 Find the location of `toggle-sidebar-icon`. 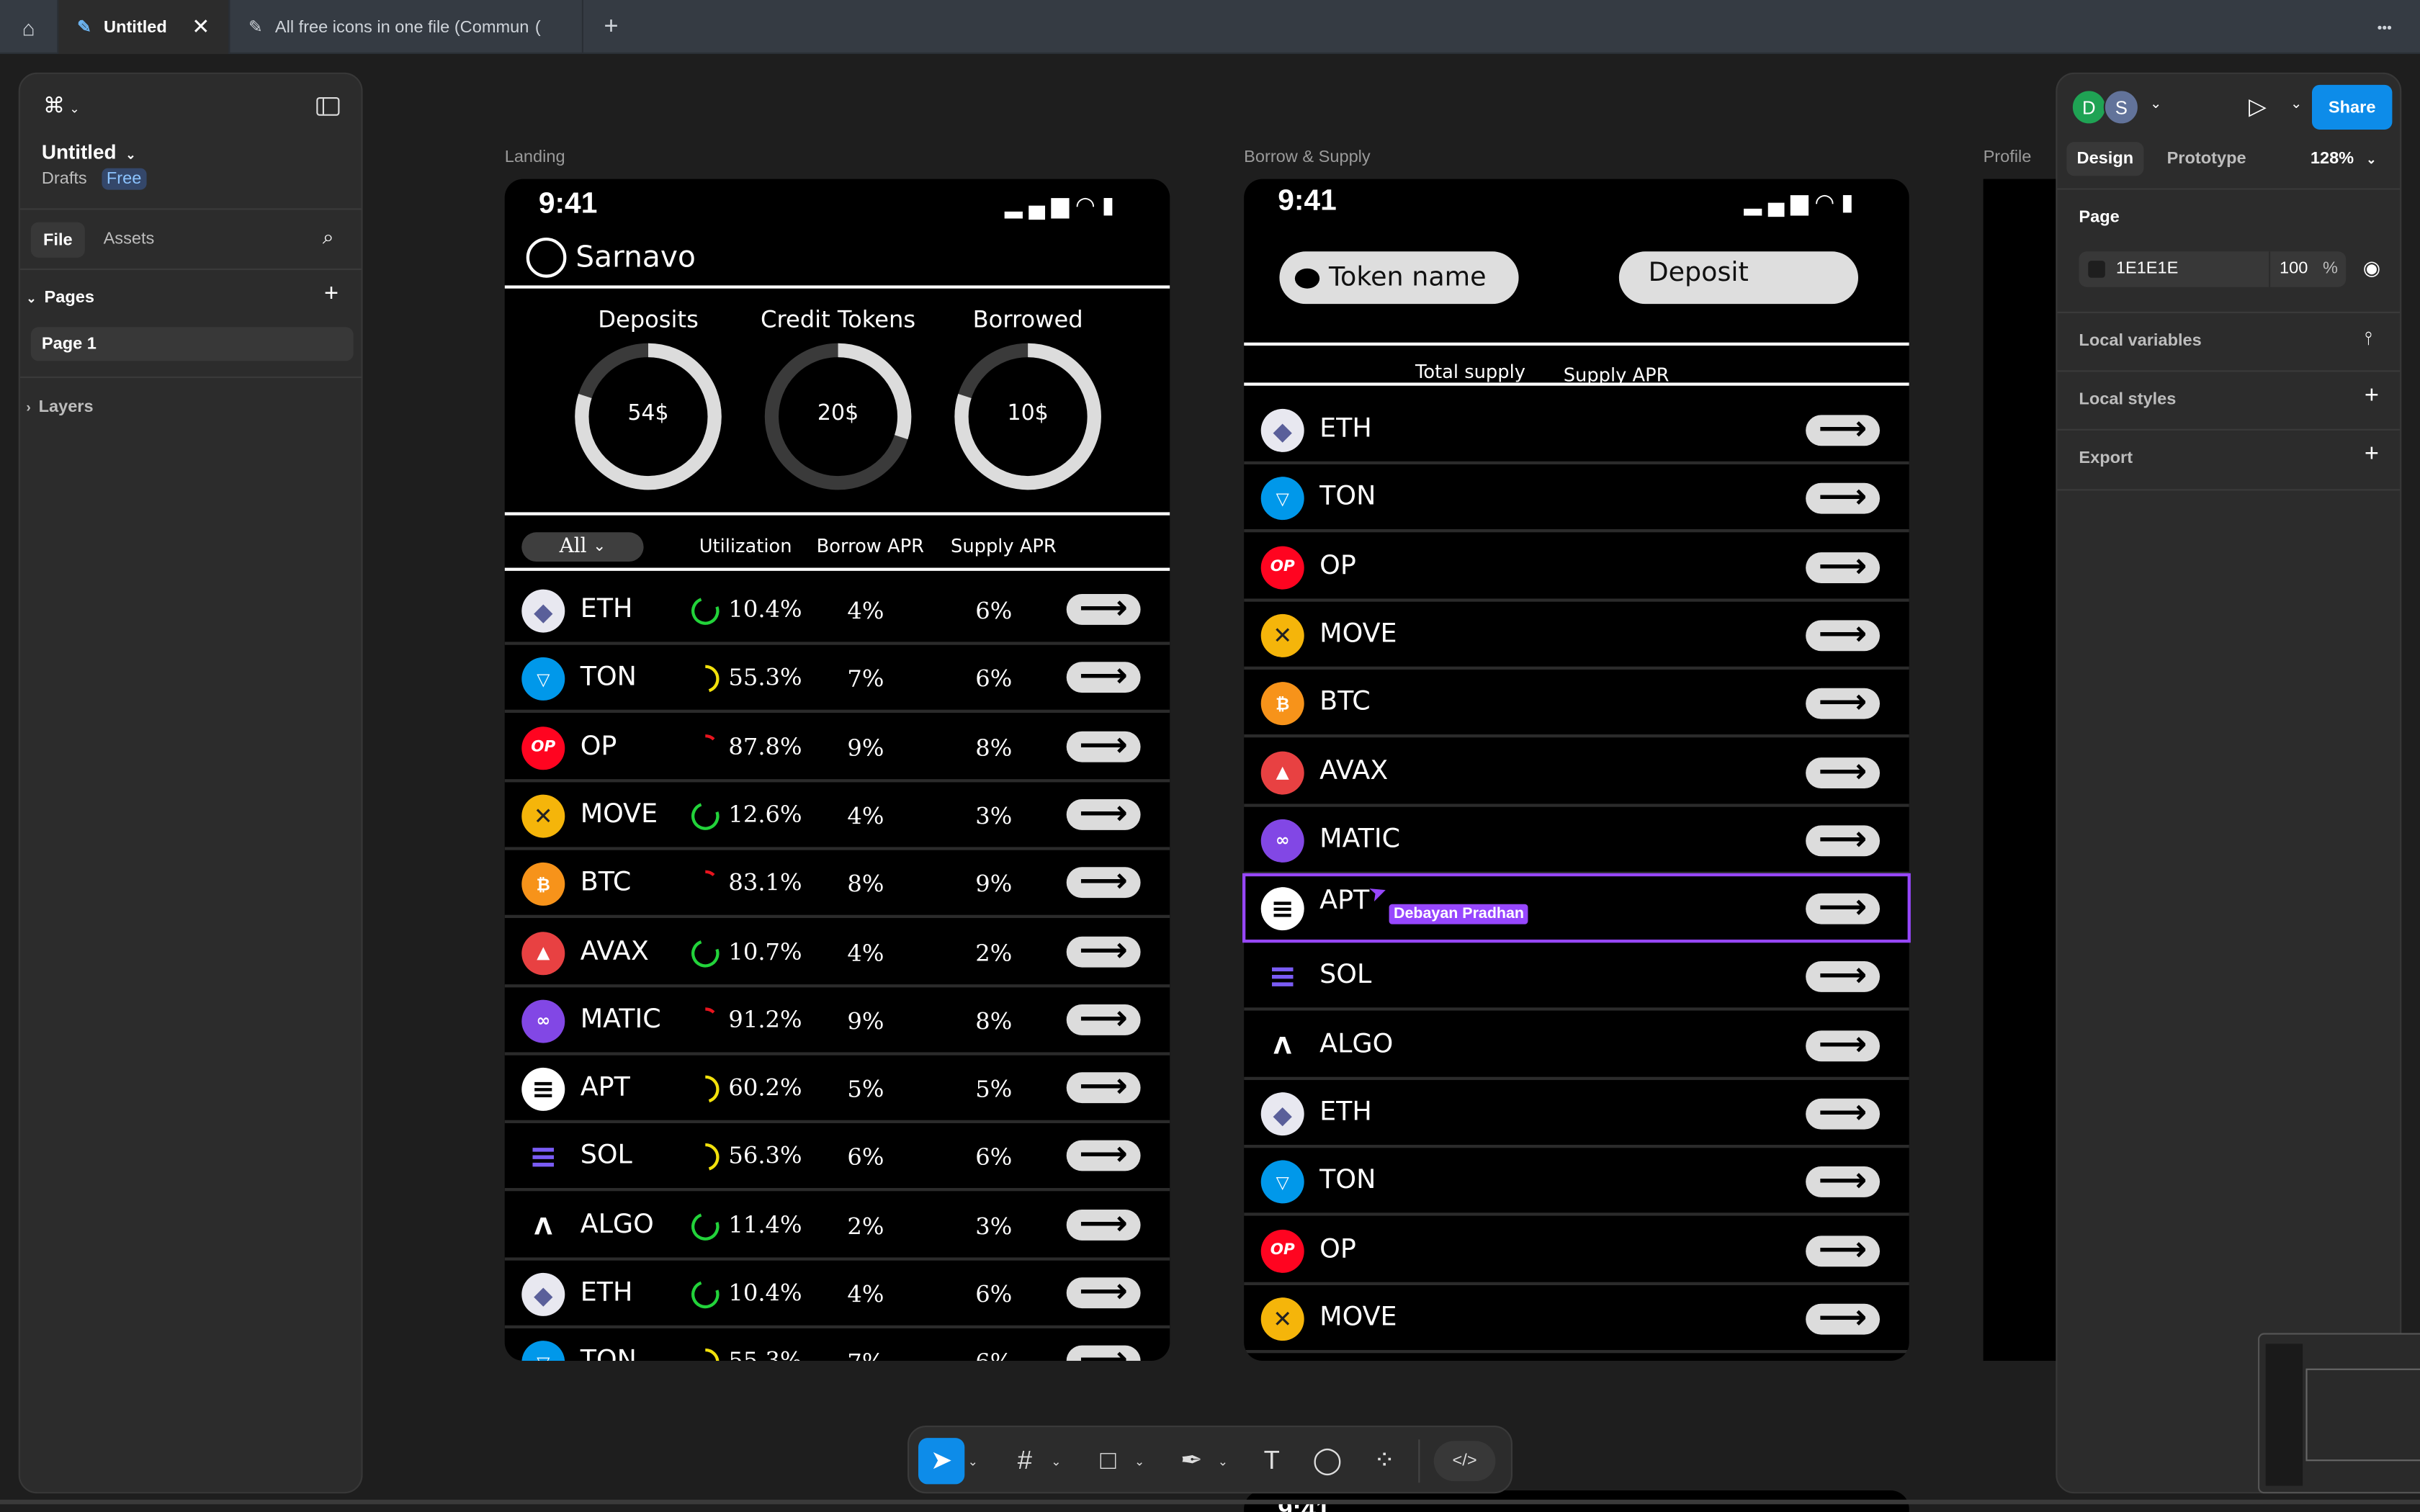

toggle-sidebar-icon is located at coordinates (328, 106).